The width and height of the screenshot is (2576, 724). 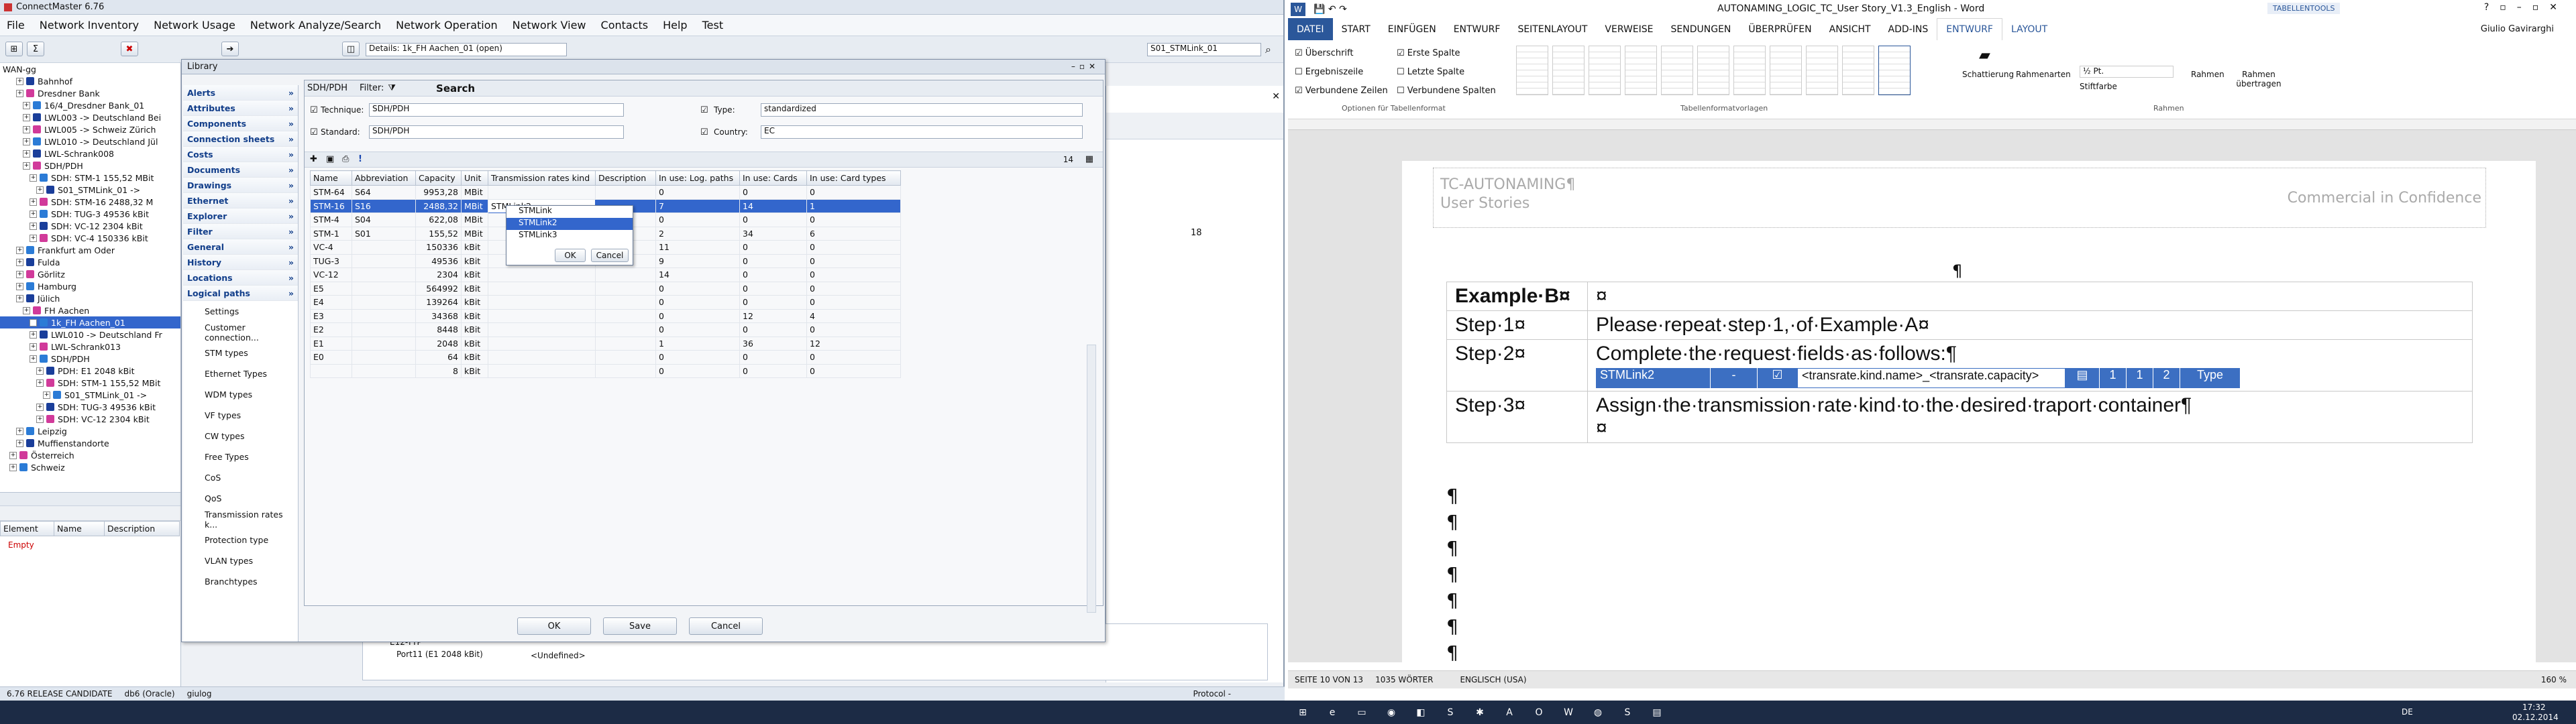 I want to click on table-cell: S64, so click(x=384, y=192).